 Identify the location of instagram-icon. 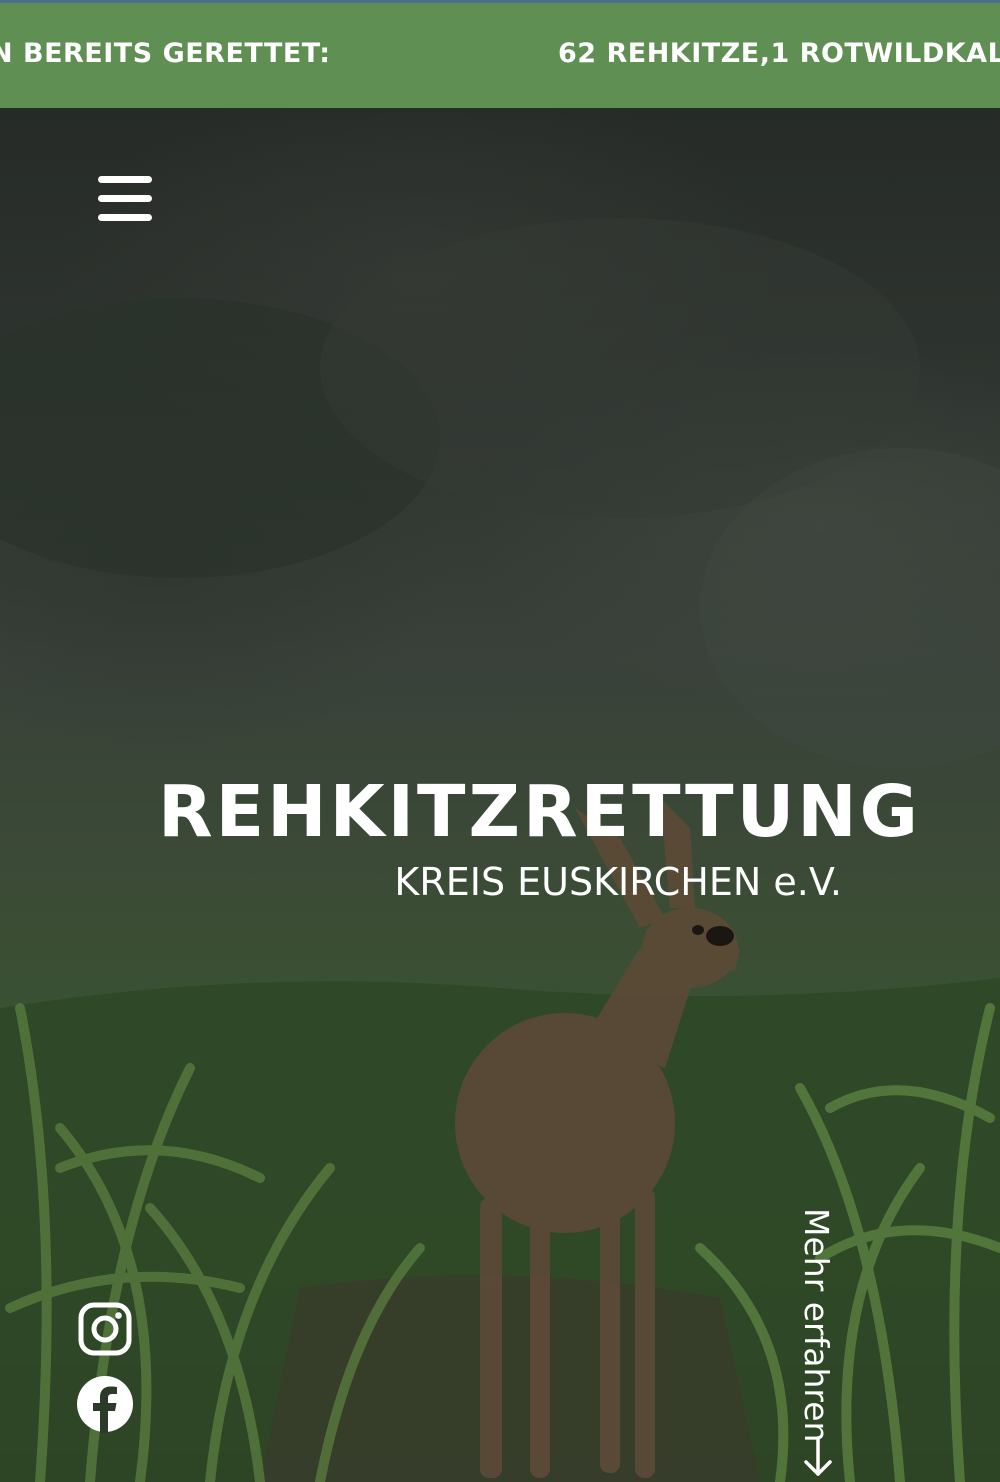
(105, 1329).